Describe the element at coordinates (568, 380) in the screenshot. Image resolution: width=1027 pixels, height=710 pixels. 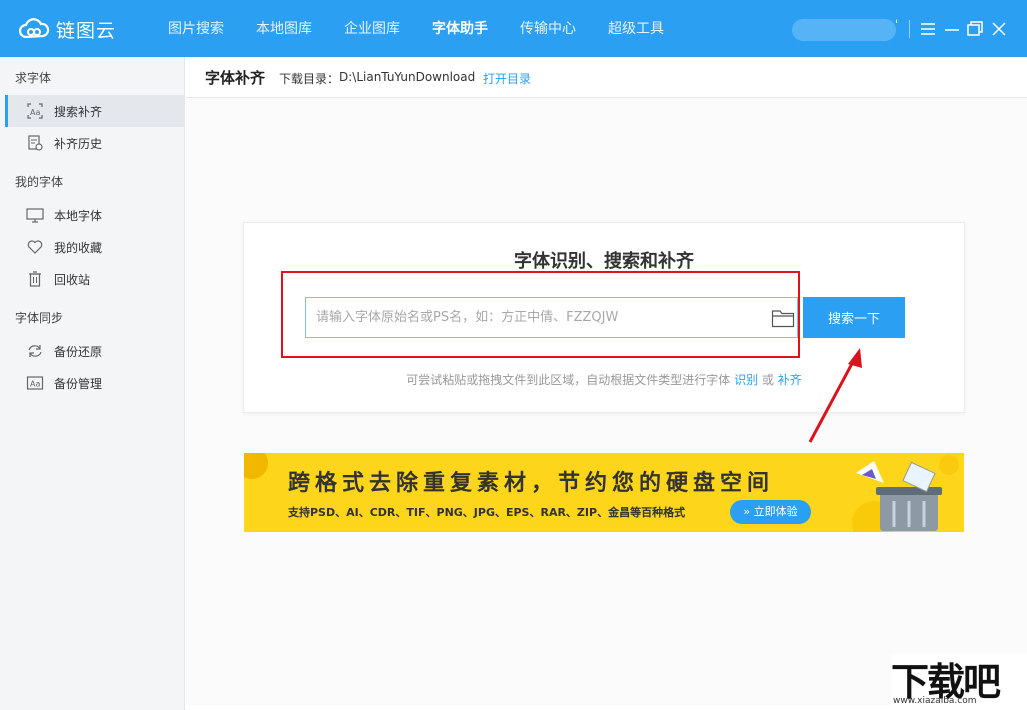
I see `hint-text: 可尝试粘贴或拖拽文件到此区域，自动根据文件类型进行字体` at that location.